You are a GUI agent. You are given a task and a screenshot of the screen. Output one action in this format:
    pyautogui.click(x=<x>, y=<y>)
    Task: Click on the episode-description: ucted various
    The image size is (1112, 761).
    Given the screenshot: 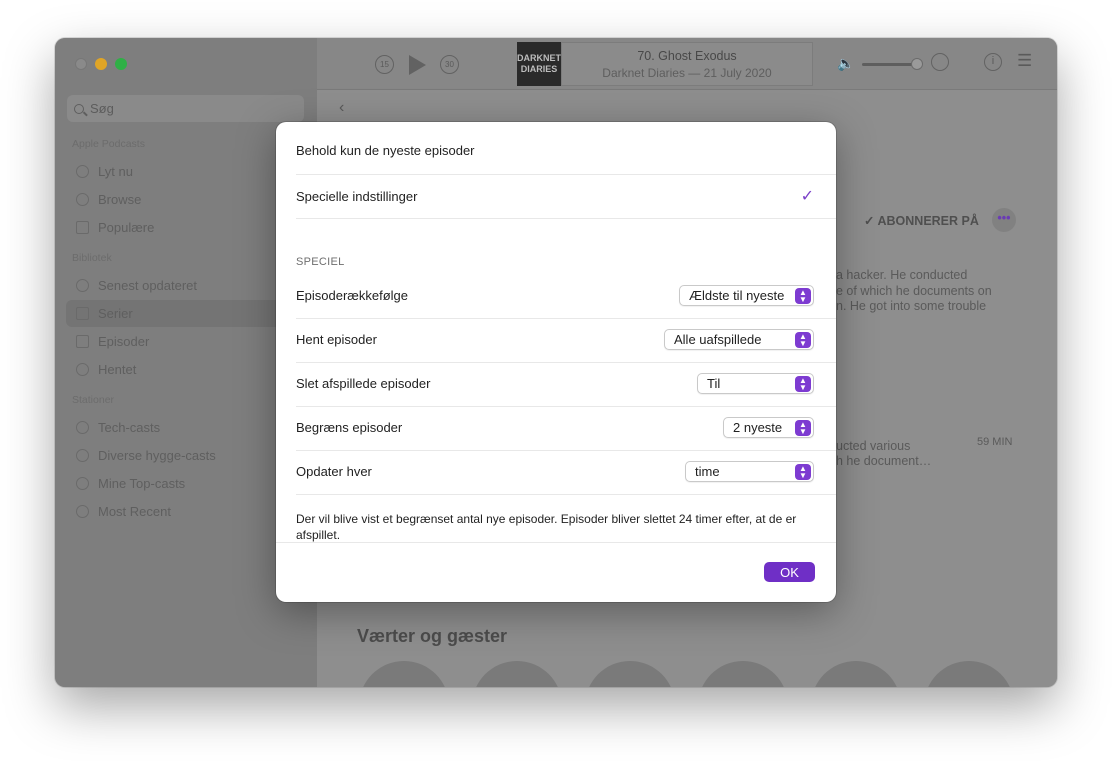 What is the action you would take?
    pyautogui.click(x=873, y=446)
    